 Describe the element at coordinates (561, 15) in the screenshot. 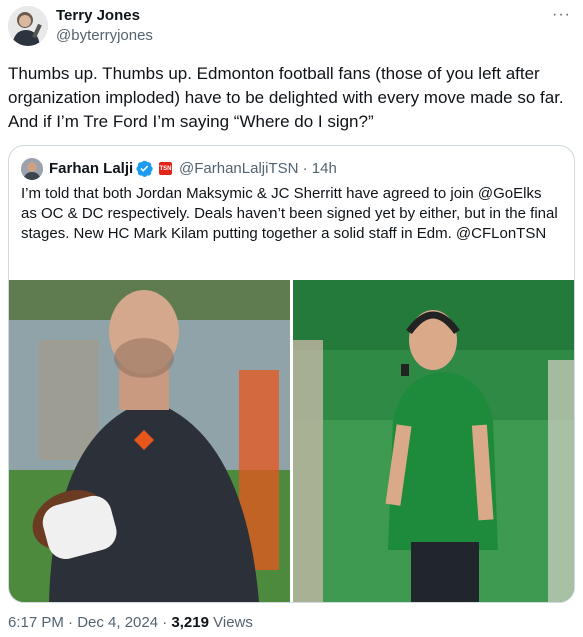

I see `more-icon: ···` at that location.